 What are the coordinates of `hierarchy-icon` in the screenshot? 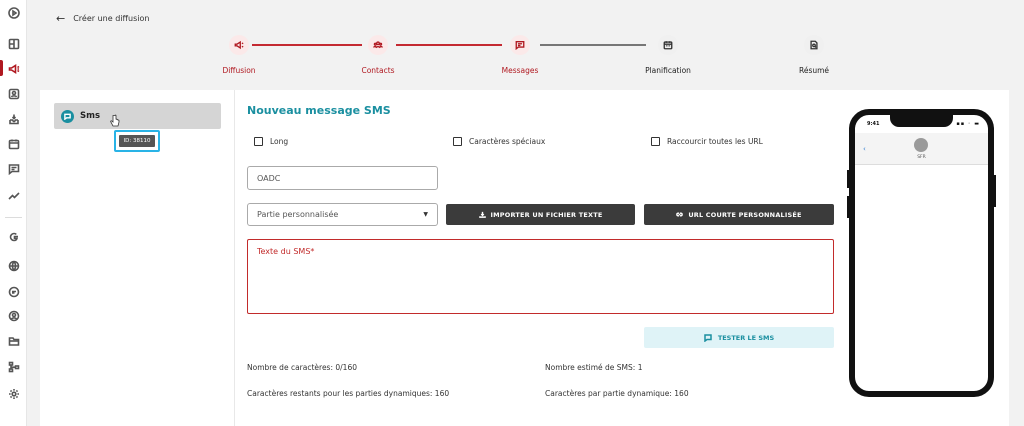 It's located at (13, 366).